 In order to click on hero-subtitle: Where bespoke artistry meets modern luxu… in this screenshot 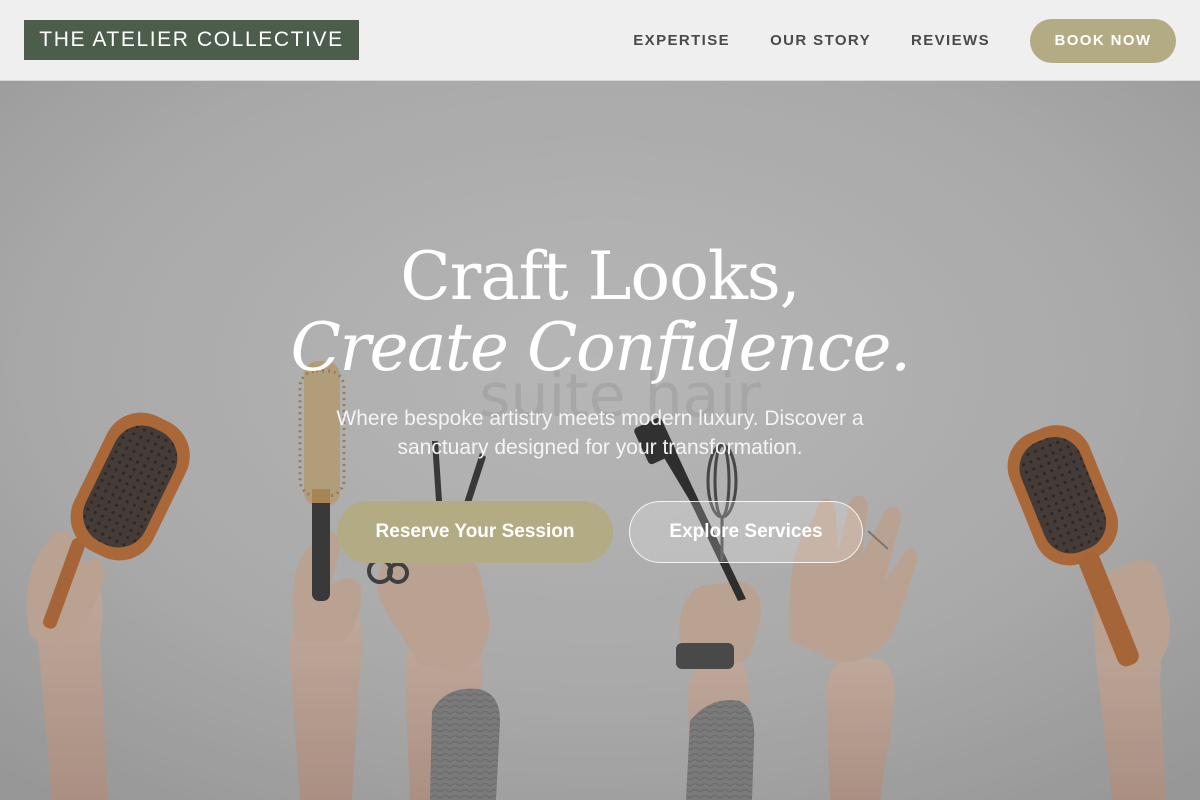, I will do `click(600, 433)`.